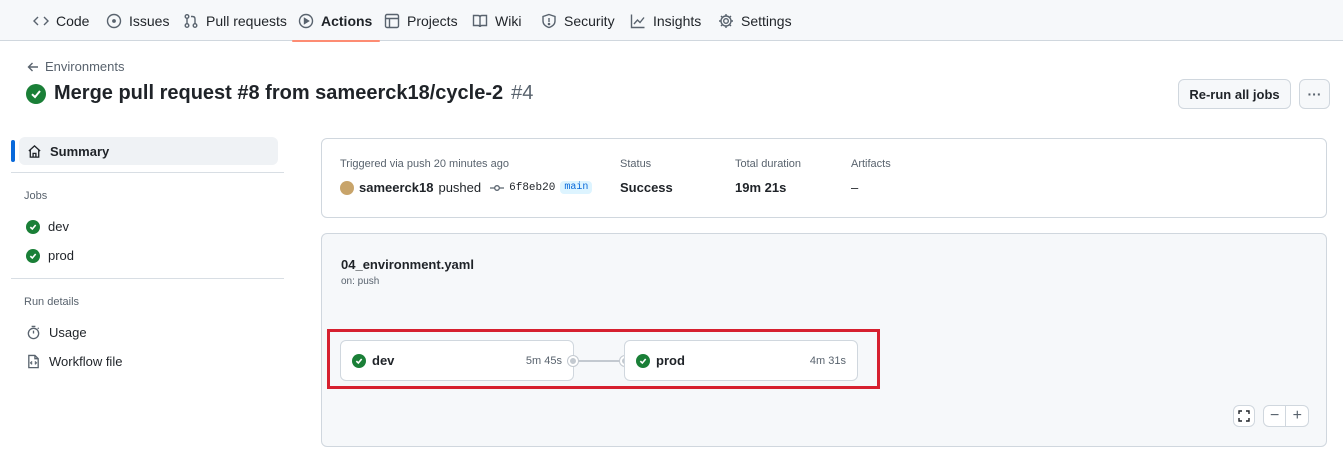  Describe the element at coordinates (360, 281) in the screenshot. I see `workflow-trigger: on: push` at that location.